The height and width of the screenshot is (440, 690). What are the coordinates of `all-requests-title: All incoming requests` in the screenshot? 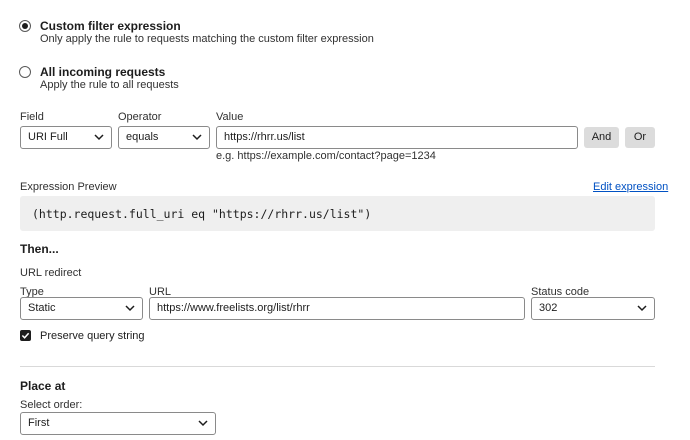 It's located at (102, 72).